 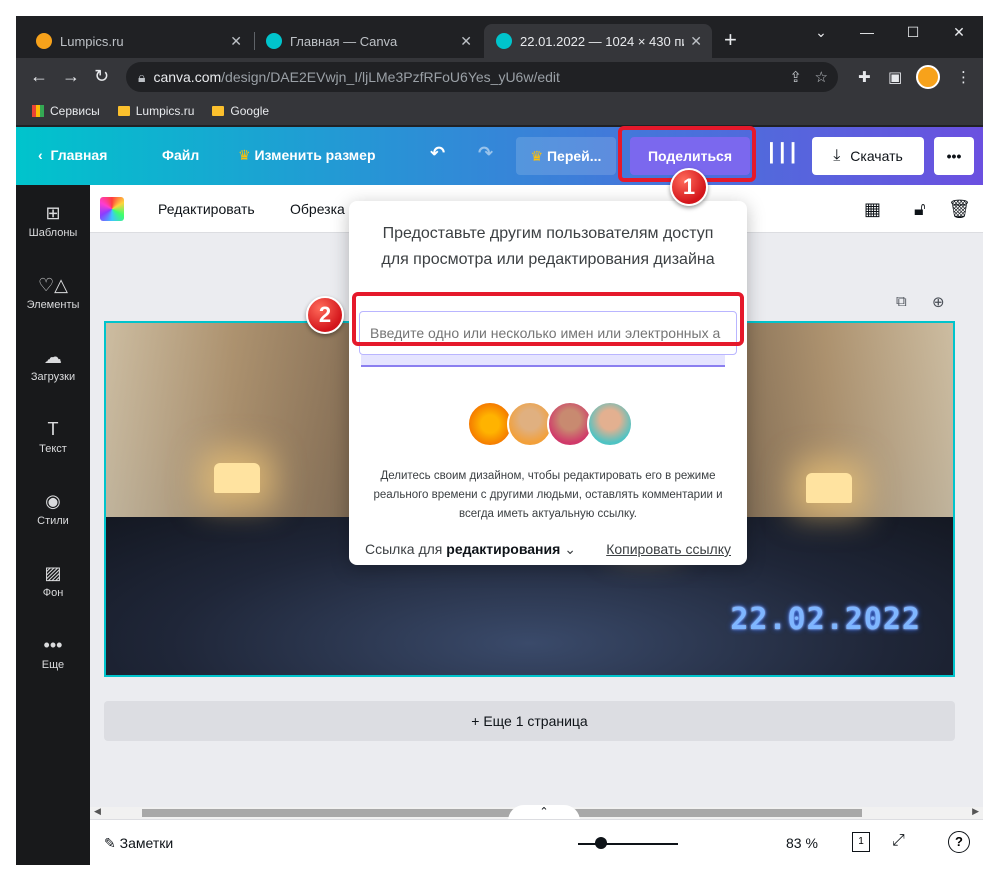 I want to click on fullscreen-icon: ⤢, so click(x=898, y=841).